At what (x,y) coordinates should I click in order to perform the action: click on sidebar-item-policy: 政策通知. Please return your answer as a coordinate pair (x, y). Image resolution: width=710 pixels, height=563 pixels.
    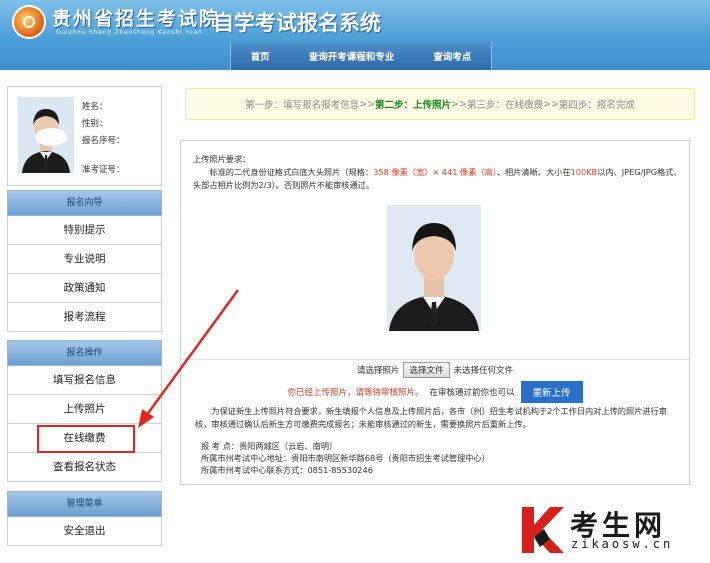
    Looking at the image, I should click on (84, 288).